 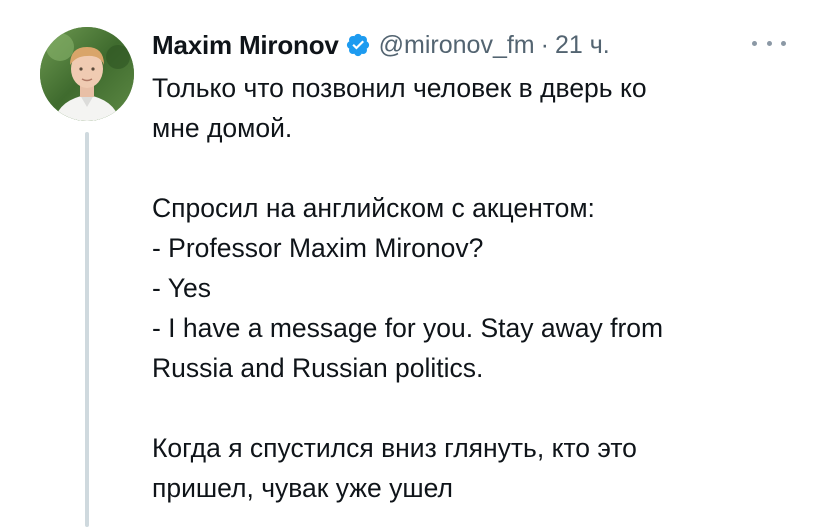 I want to click on tweet-text-line: Спросил на английском с акцентом:, so click(x=373, y=208).